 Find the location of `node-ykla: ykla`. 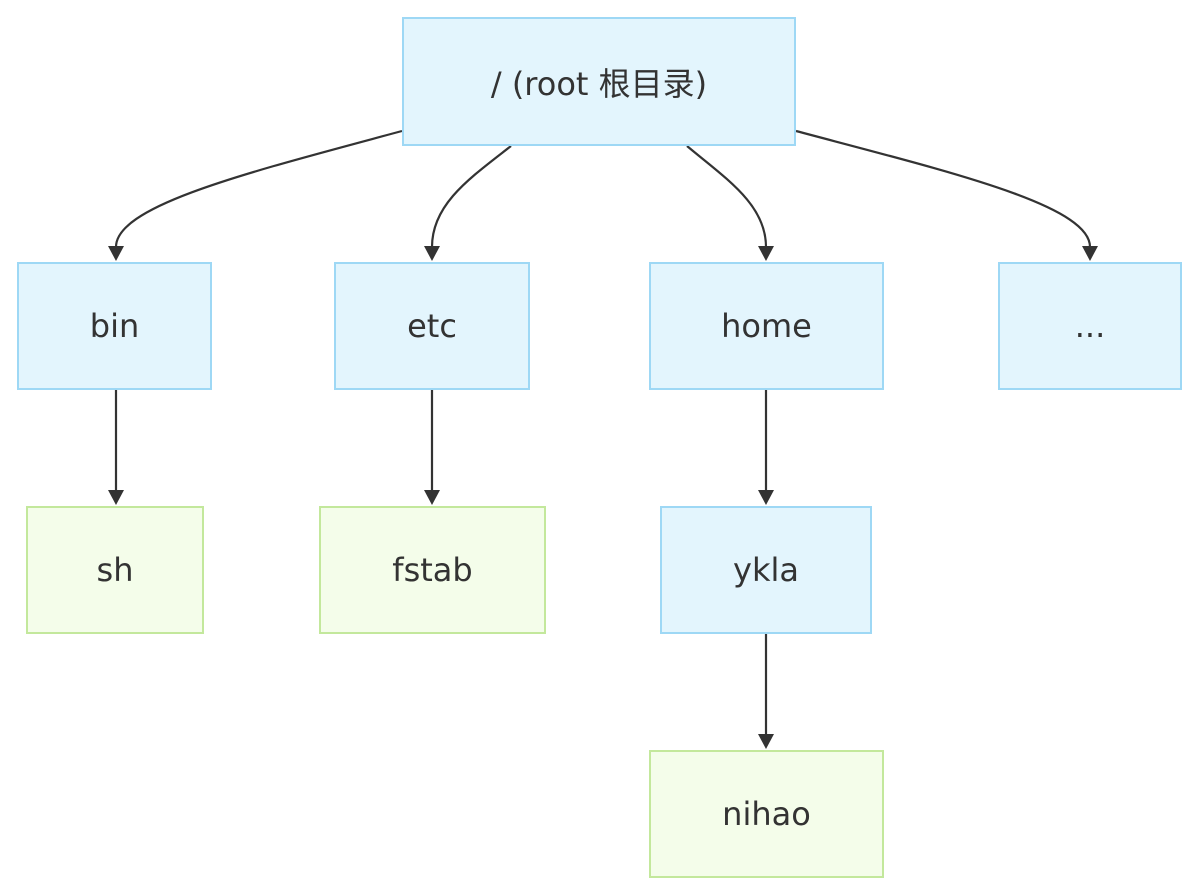

node-ykla: ykla is located at coordinates (766, 570).